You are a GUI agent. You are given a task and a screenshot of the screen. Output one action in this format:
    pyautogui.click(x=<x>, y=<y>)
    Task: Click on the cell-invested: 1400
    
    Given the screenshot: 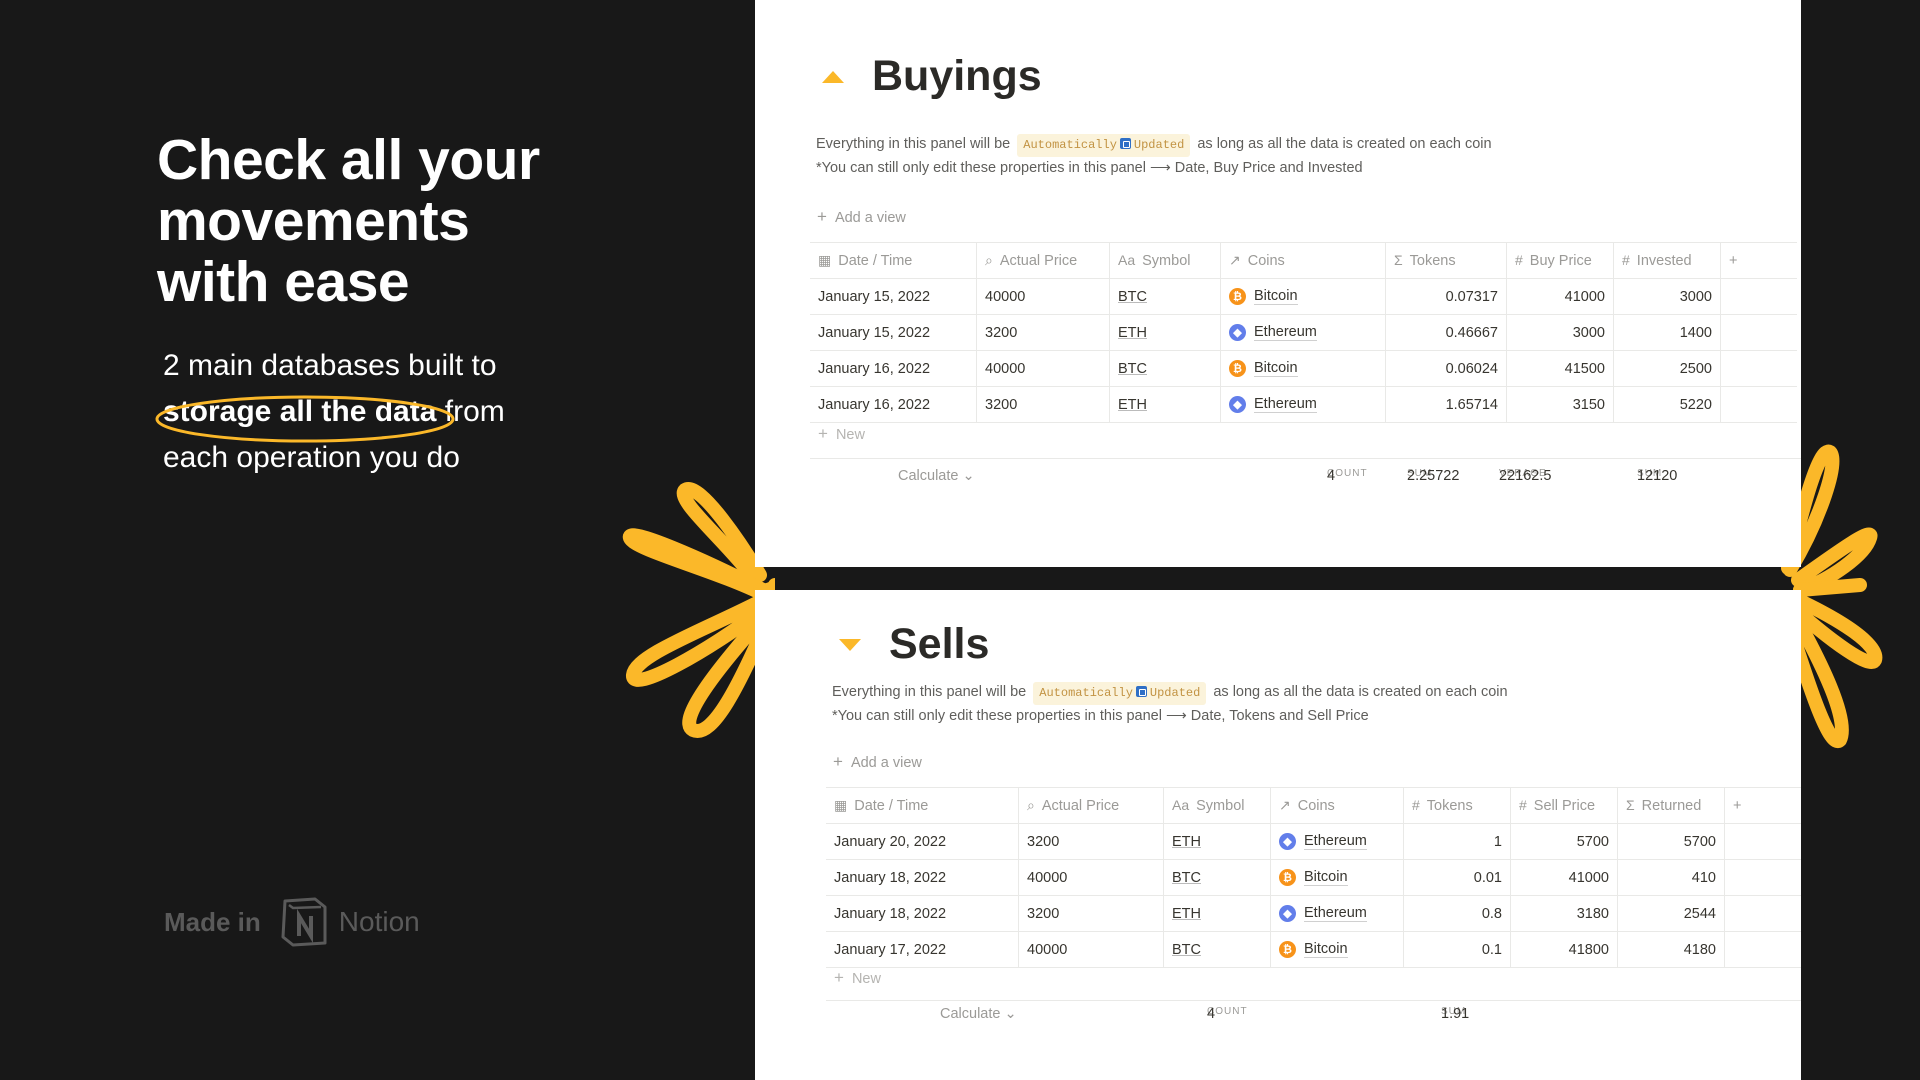 What is the action you would take?
    pyautogui.click(x=1667, y=332)
    